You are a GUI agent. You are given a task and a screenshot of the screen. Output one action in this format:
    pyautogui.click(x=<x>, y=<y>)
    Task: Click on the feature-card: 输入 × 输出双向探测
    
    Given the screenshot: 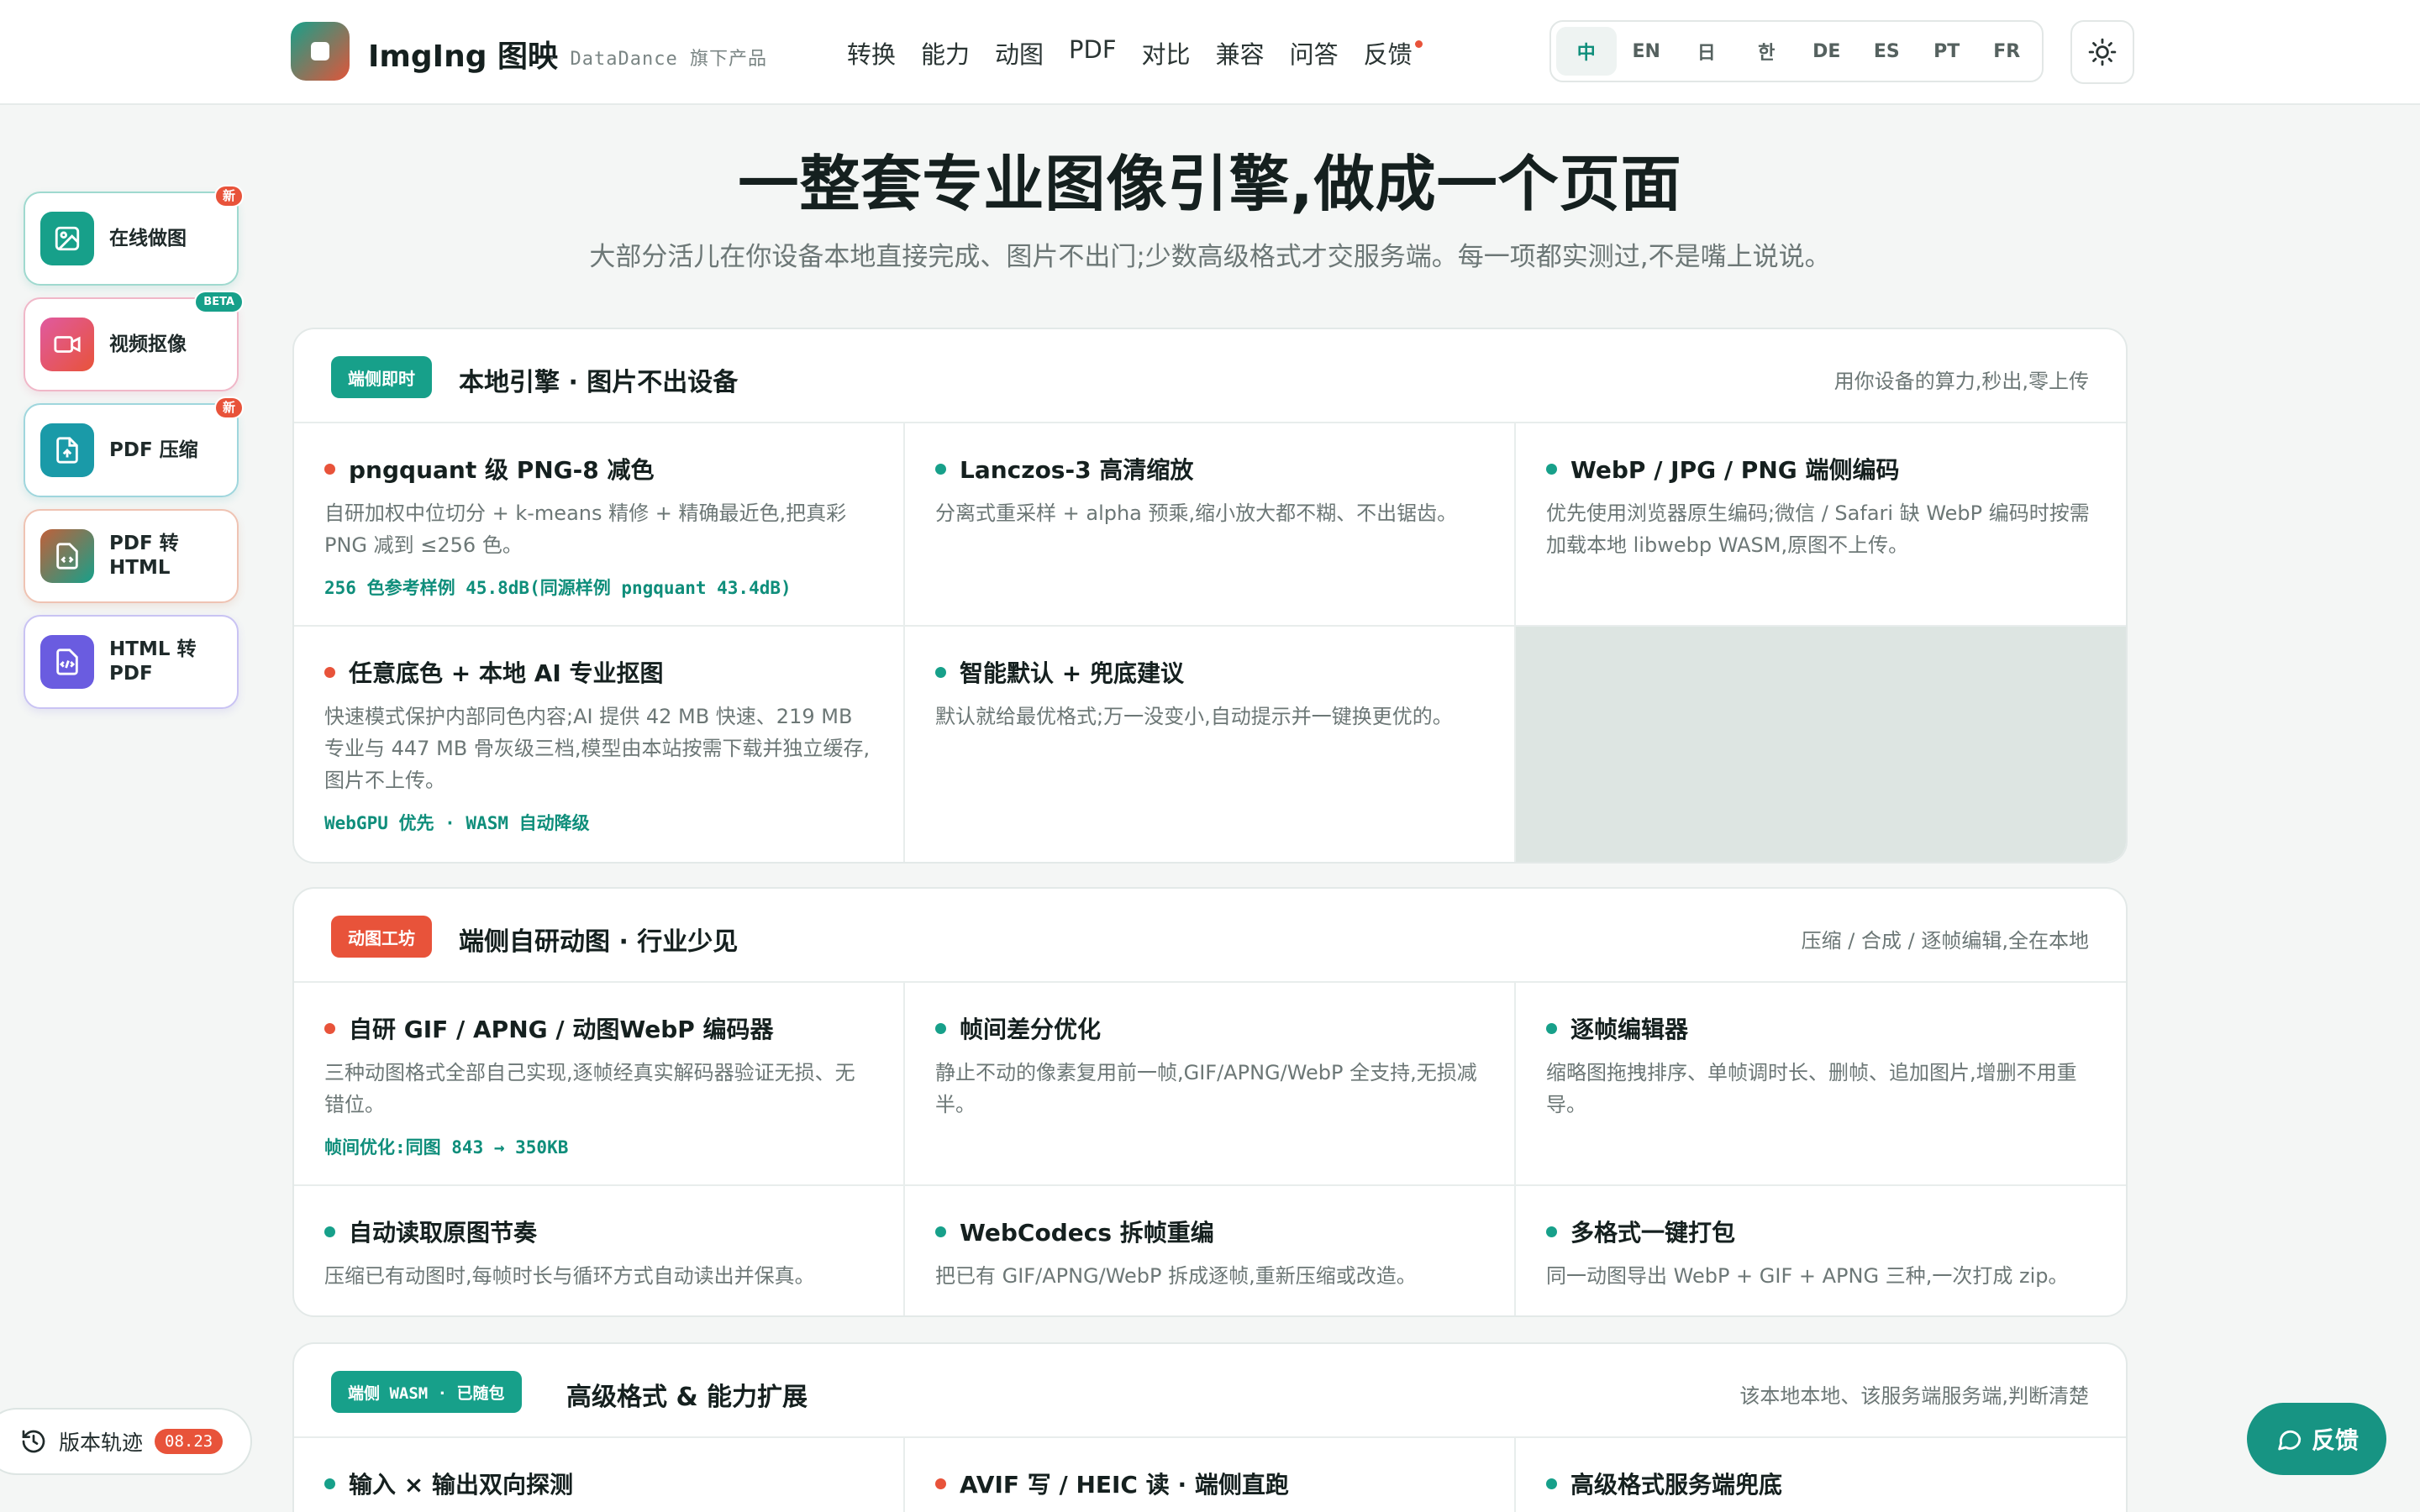 What is the action you would take?
    pyautogui.click(x=599, y=1475)
    